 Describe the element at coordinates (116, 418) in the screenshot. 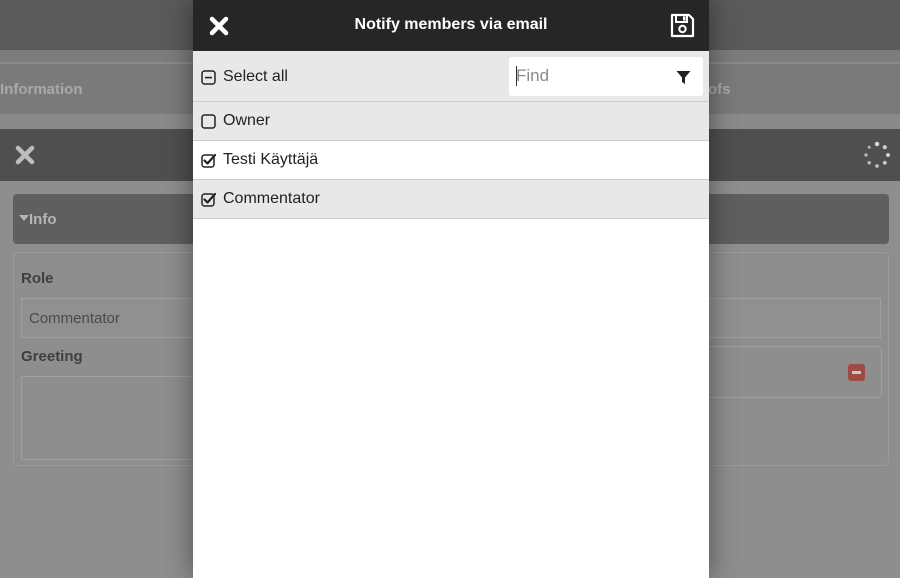

I see `greeting-field` at that location.